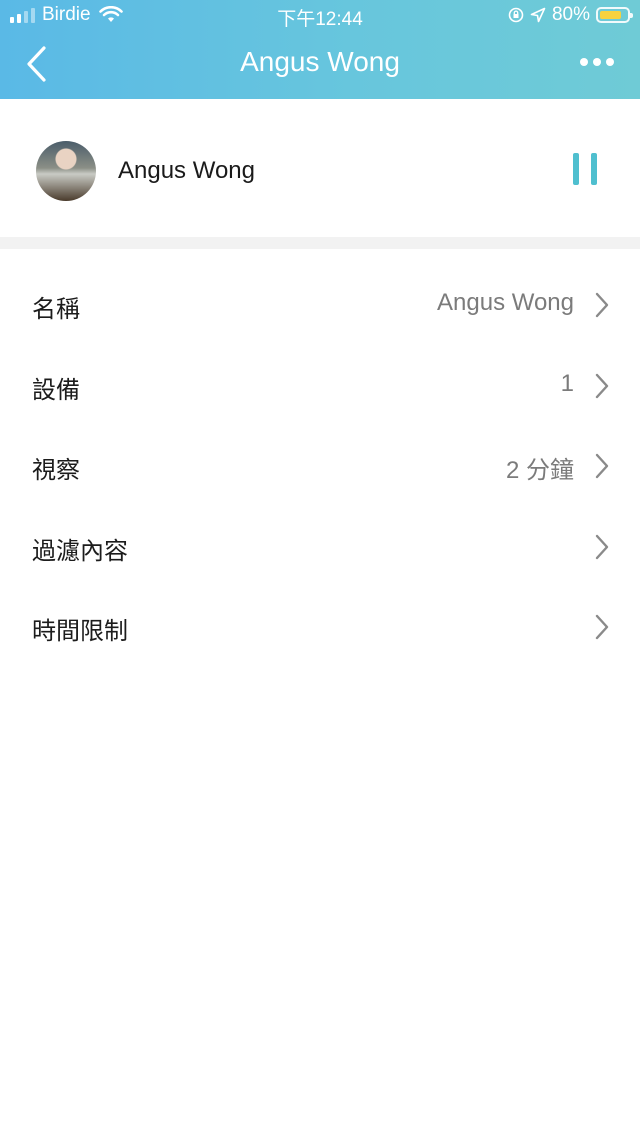 This screenshot has width=640, height=1138. What do you see at coordinates (320, 168) in the screenshot?
I see `profile-card: Angus Wong` at bounding box center [320, 168].